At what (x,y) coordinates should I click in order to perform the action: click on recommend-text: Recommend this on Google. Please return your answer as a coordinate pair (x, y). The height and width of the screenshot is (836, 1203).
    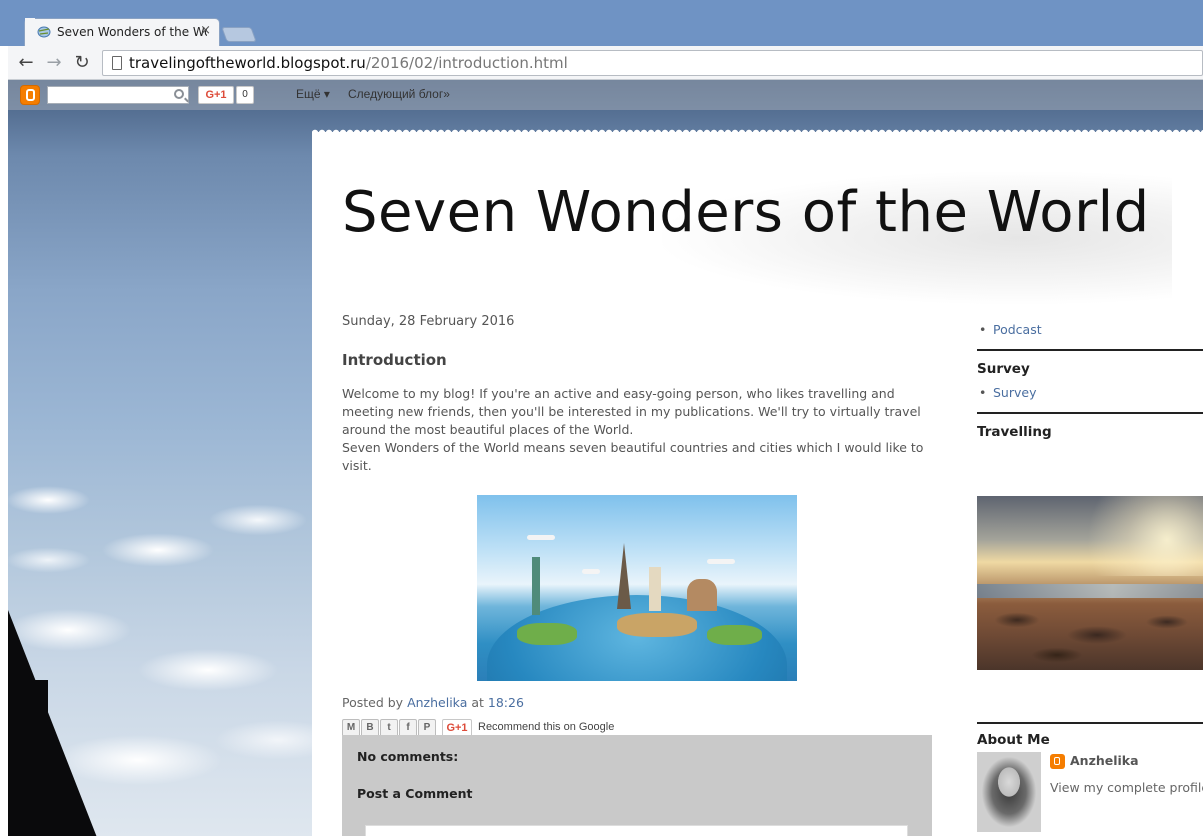
    Looking at the image, I should click on (546, 727).